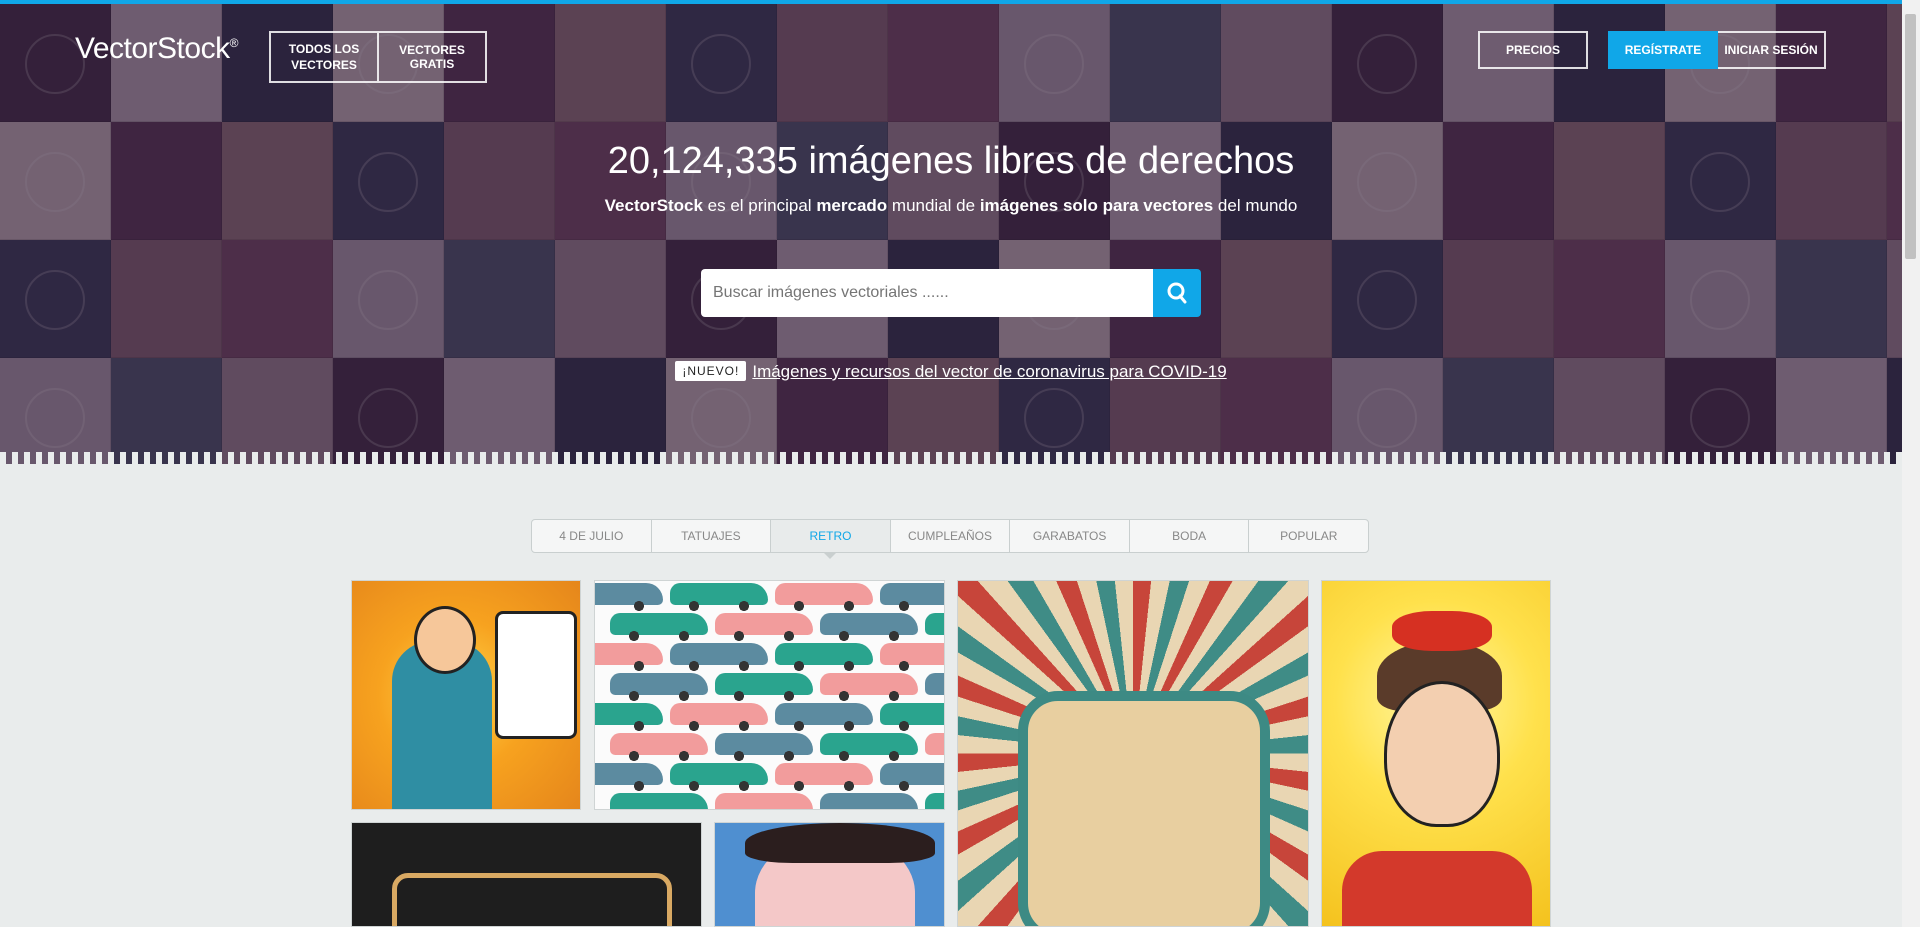  Describe the element at coordinates (592, 536) in the screenshot. I see `tab-4-de-julio: 4 DE JULIO` at that location.